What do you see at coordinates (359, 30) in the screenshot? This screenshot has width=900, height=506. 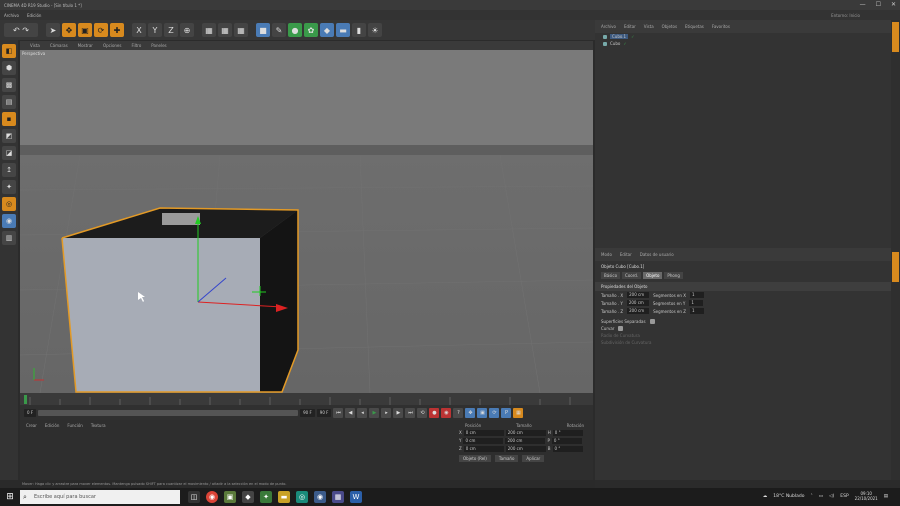 I see `camera-icon: ▮` at bounding box center [359, 30].